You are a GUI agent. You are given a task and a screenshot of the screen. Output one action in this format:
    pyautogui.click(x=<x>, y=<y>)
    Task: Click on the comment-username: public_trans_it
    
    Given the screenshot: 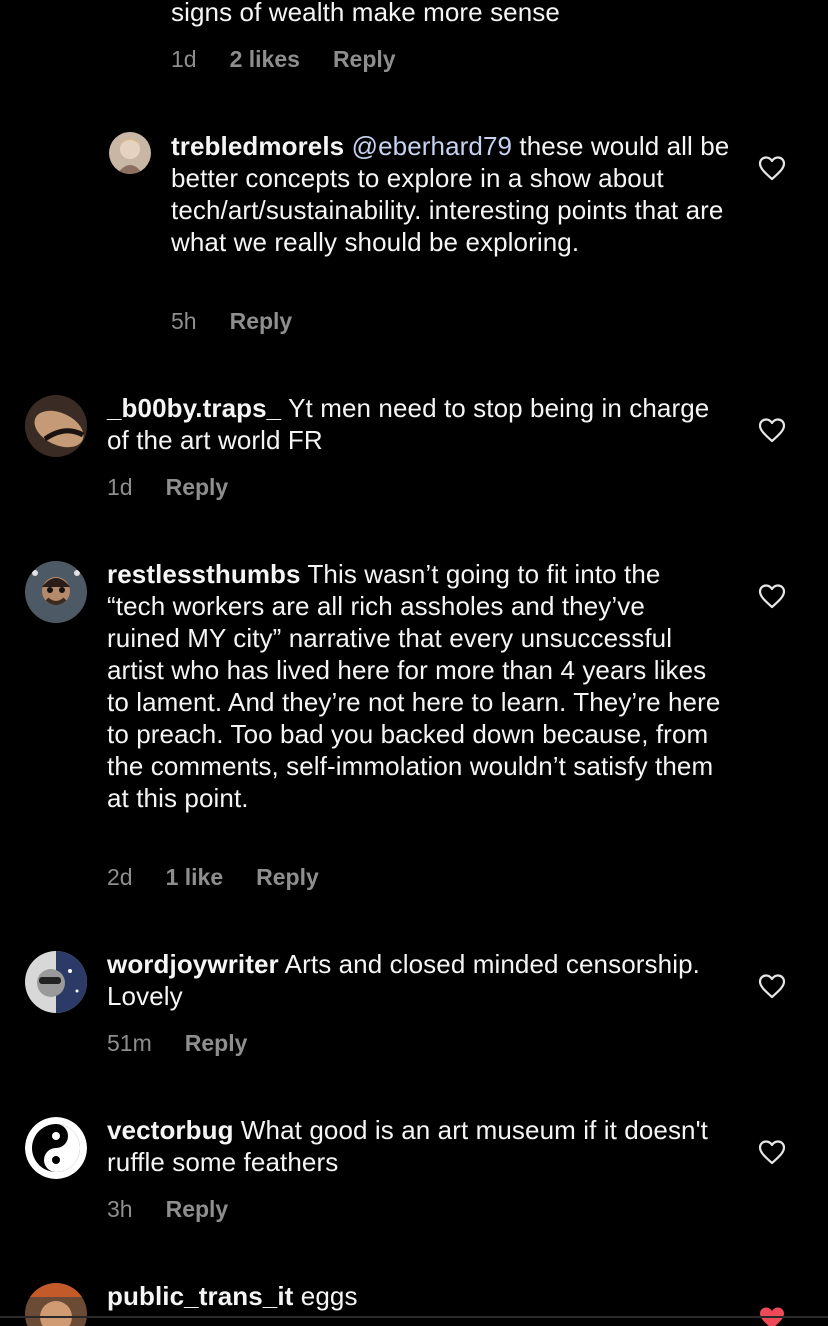 What is the action you would take?
    pyautogui.click(x=200, y=1296)
    